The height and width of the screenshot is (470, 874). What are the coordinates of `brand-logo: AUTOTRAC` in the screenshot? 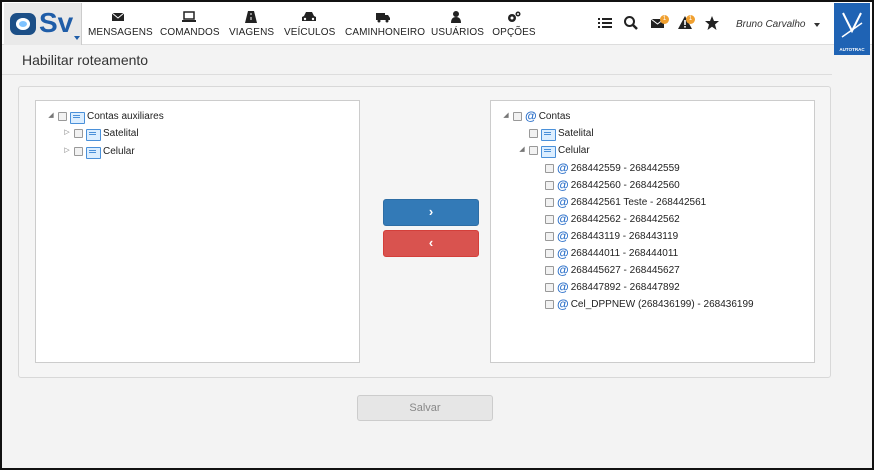 It's located at (852, 29).